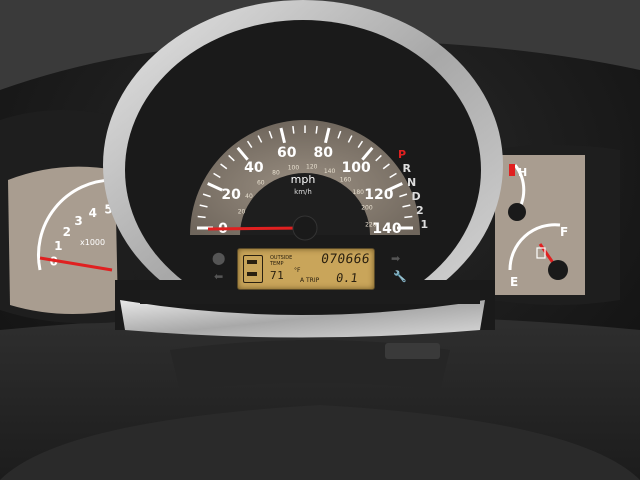  I want to click on tach-label: 1, so click(58, 246).